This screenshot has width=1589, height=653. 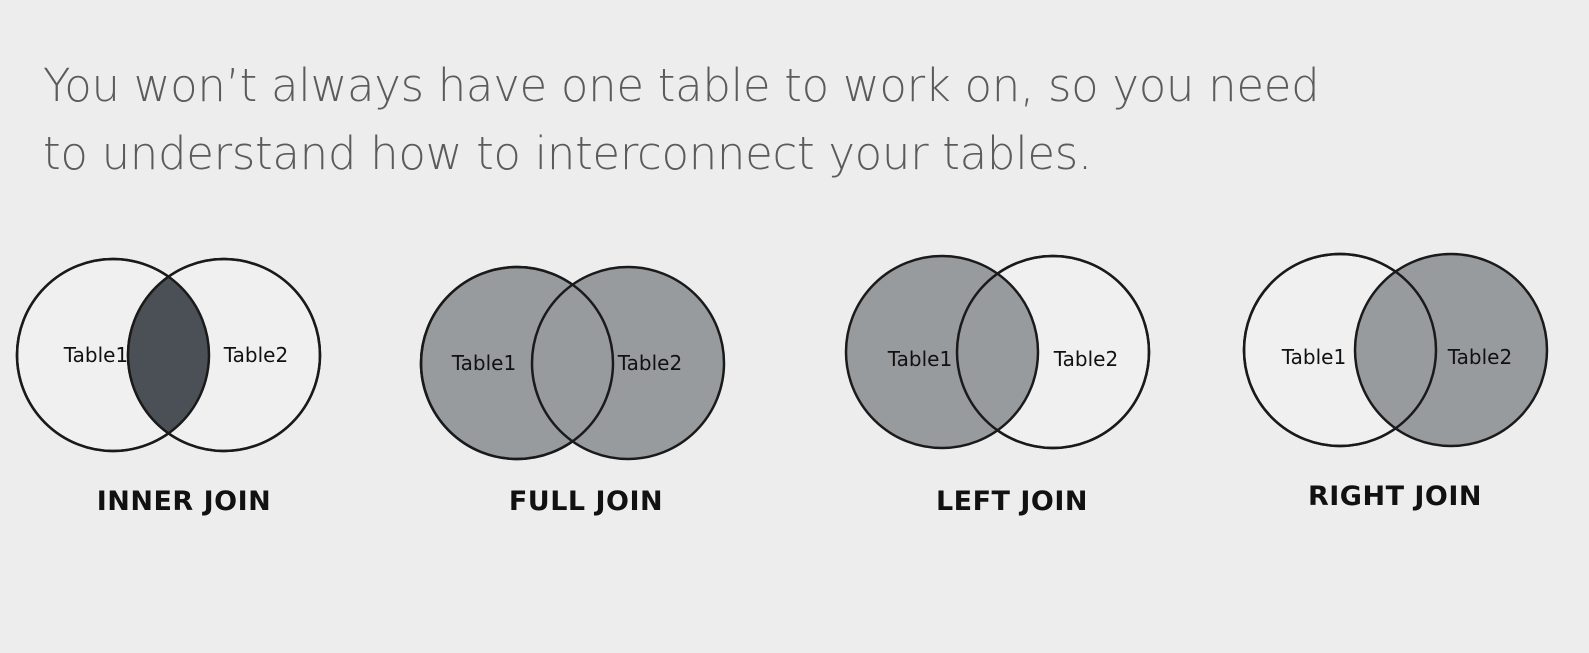 I want to click on right-join-diagram: Table1 Table2 RIGHT JOIN, so click(x=1395, y=382).